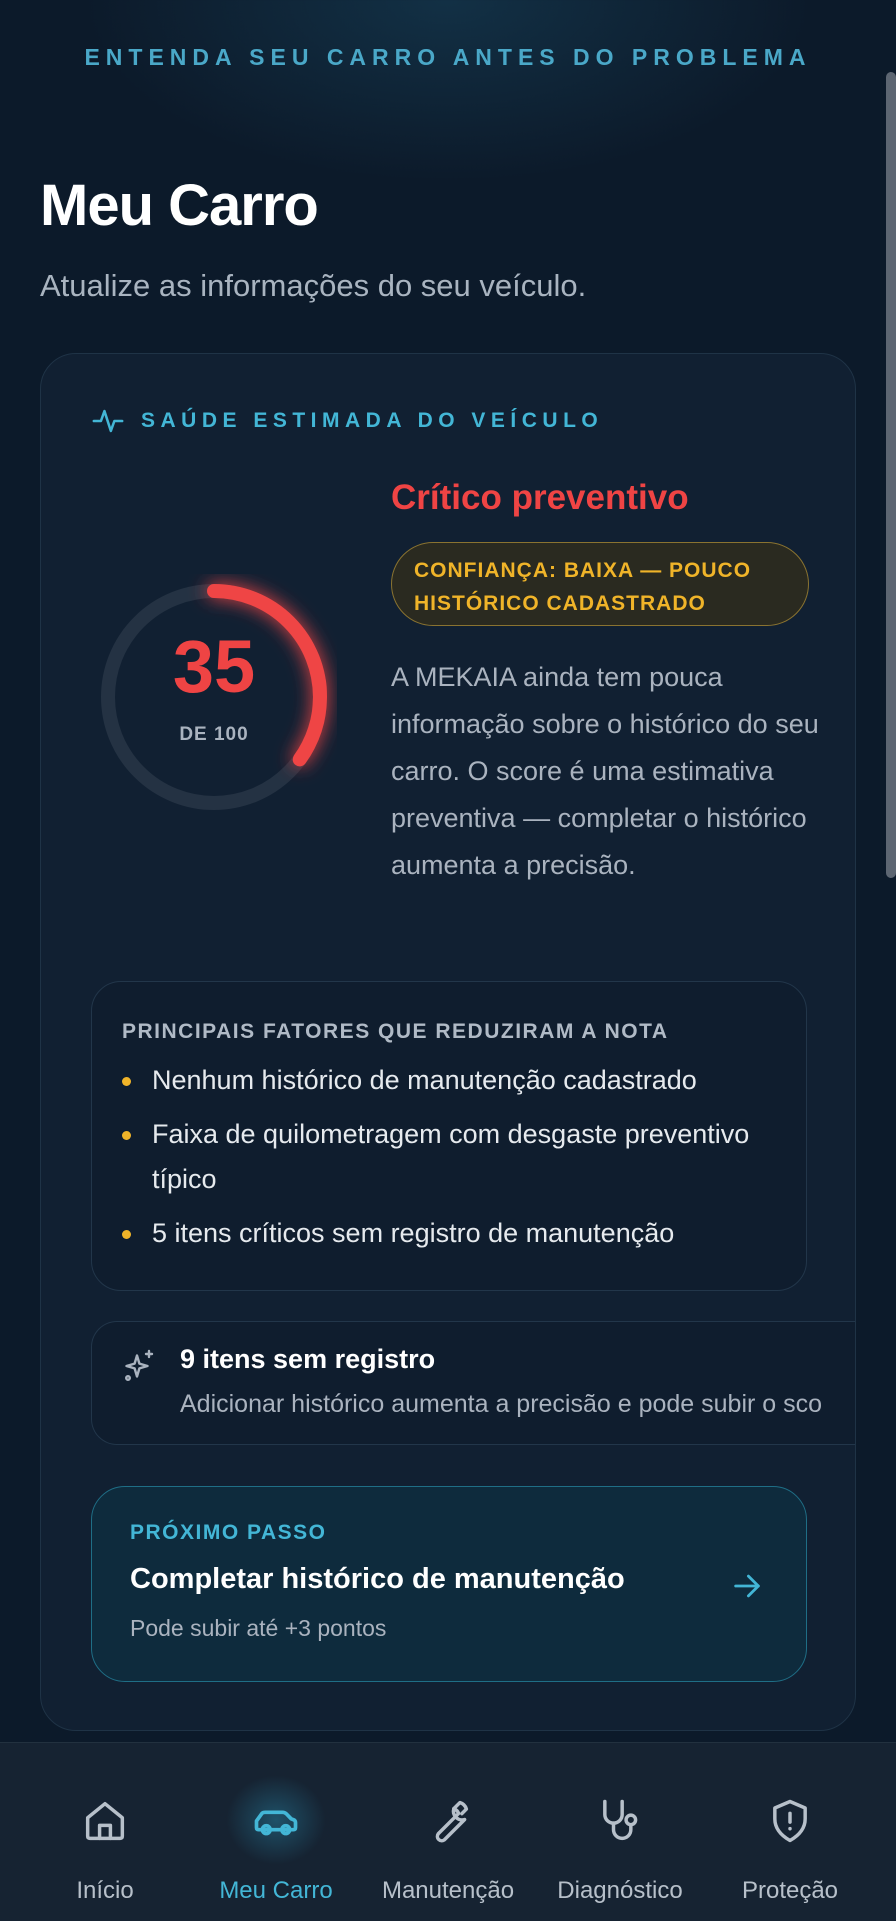 The width and height of the screenshot is (896, 1921). I want to click on next-step-title: Completar histórico de manutenção, so click(377, 1579).